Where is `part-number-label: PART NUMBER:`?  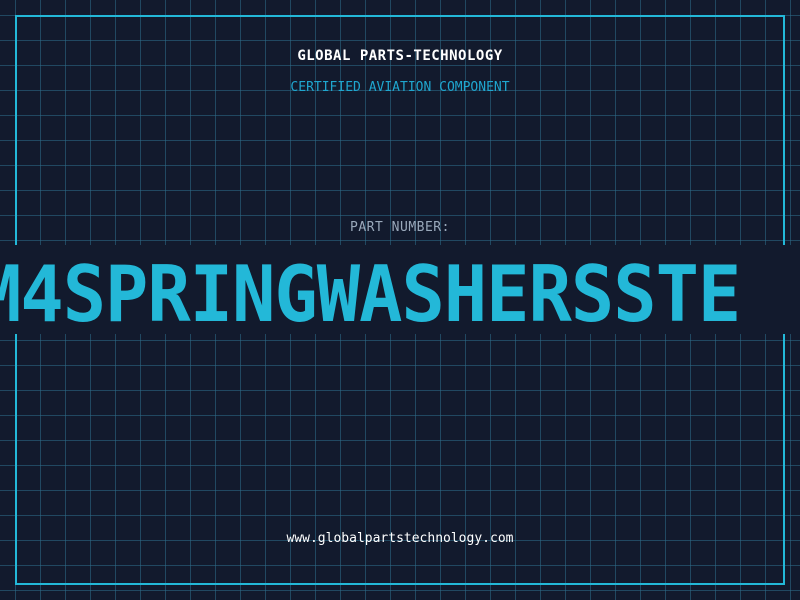
part-number-label: PART NUMBER: is located at coordinates (400, 227).